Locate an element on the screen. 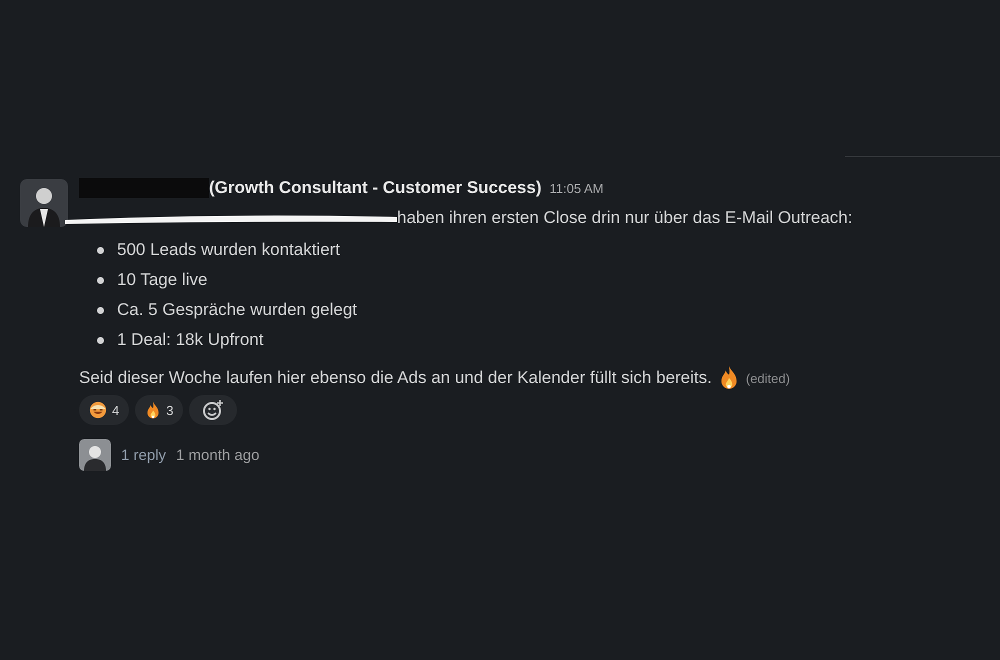  message-text: Seid dieser Woche laufen hier ebenso die Ads an und der Kalender füllt sich bereits. is located at coordinates (395, 378).